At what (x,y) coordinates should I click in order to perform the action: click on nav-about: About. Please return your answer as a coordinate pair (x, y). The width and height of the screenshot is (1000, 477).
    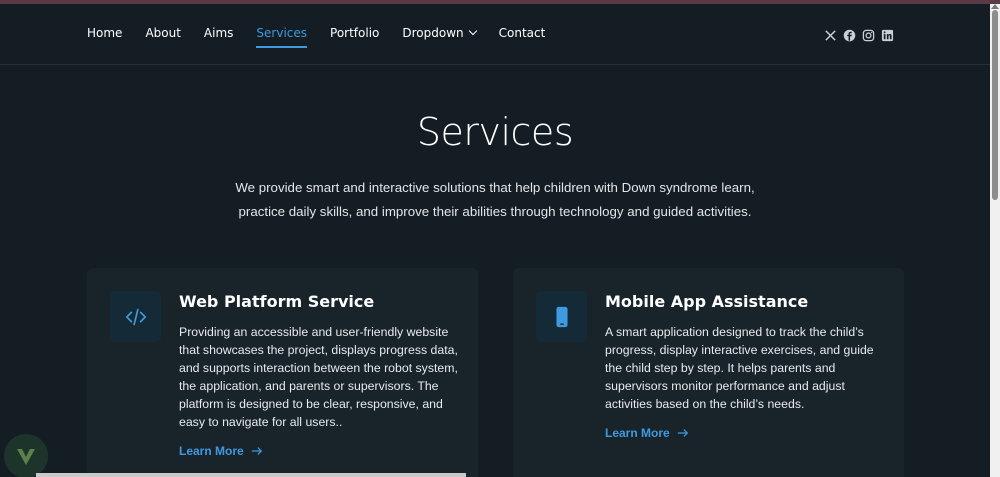
    Looking at the image, I should click on (162, 33).